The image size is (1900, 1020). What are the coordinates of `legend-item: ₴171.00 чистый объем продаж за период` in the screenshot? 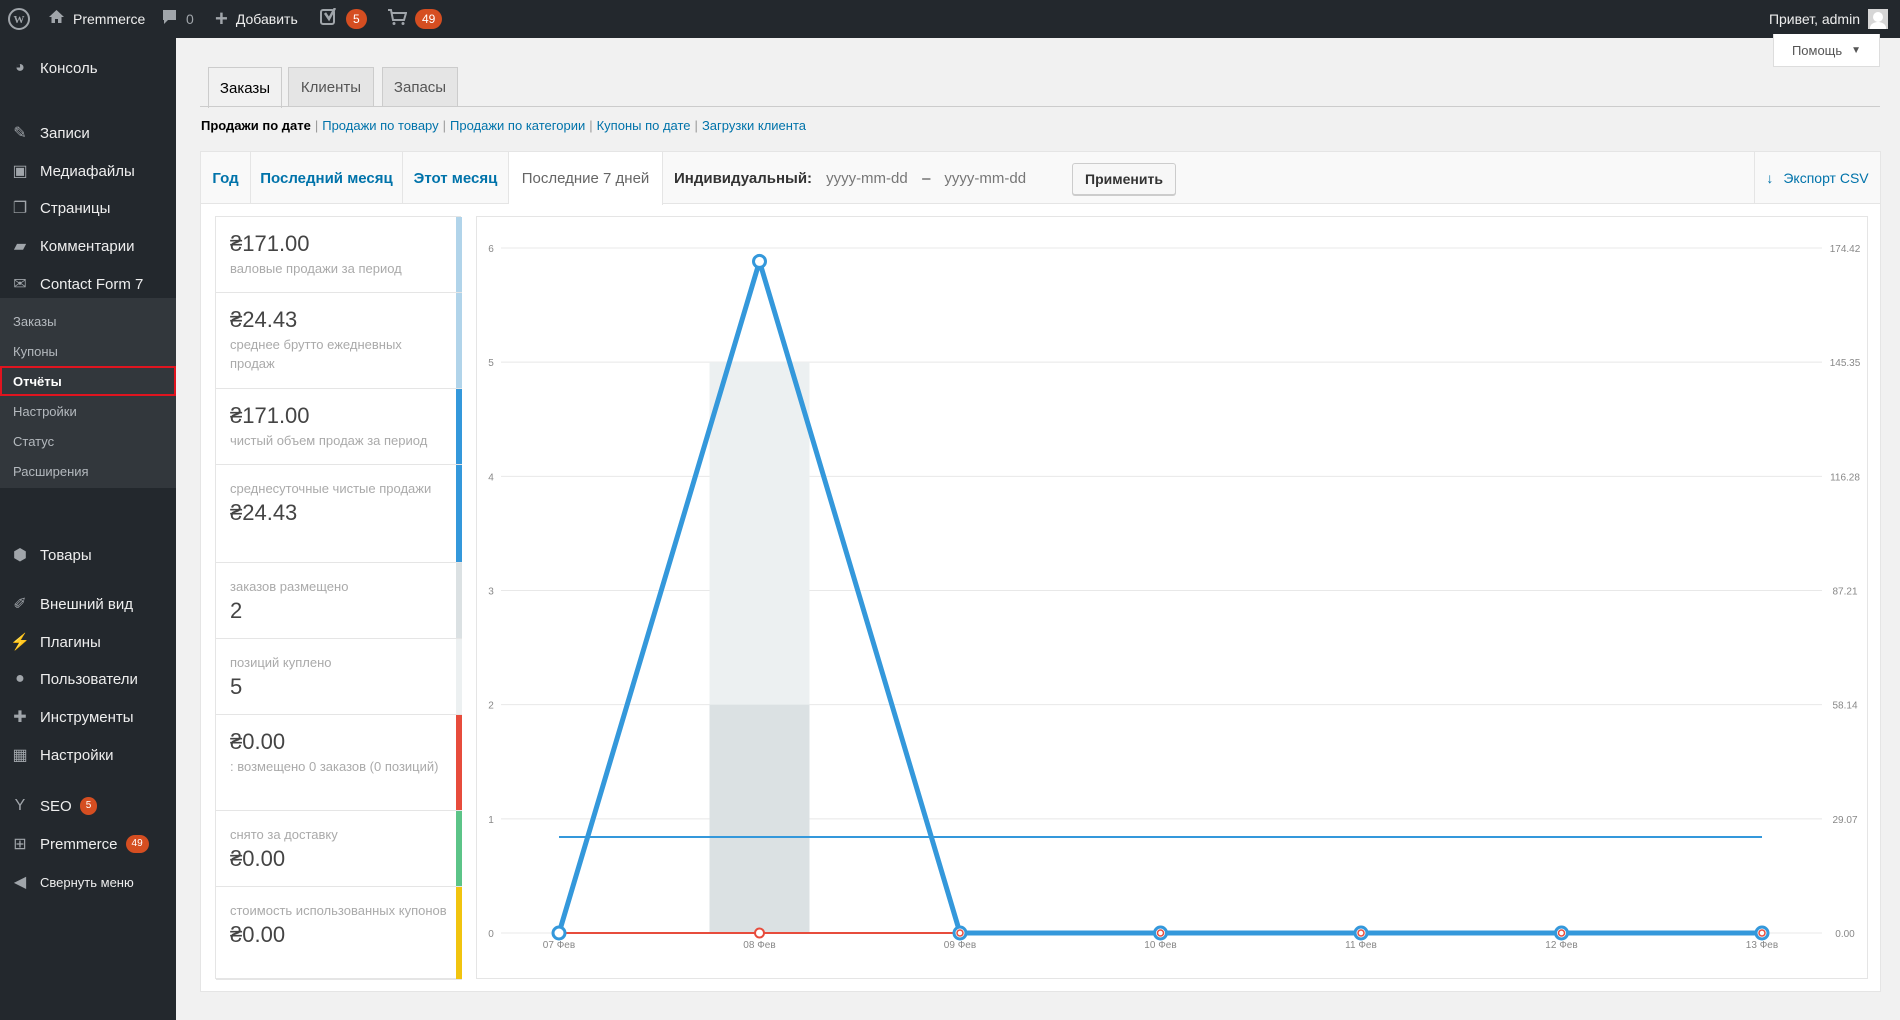 It's located at (339, 427).